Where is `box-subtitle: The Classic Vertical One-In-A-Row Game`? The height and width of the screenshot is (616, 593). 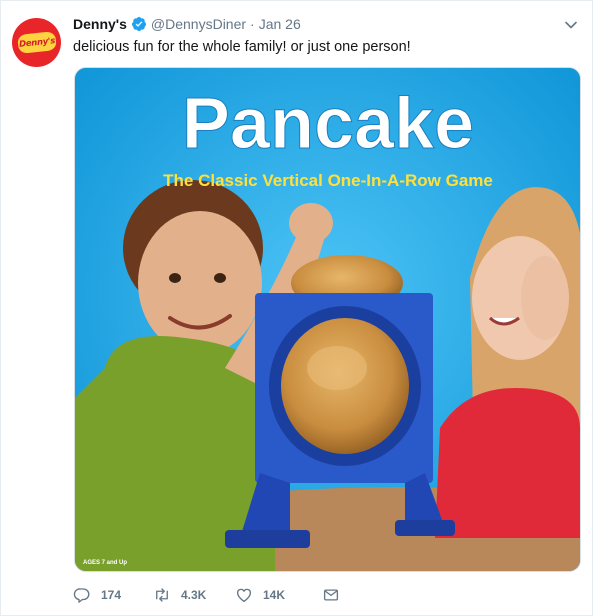 box-subtitle: The Classic Vertical One-In-A-Row Game is located at coordinates (328, 180).